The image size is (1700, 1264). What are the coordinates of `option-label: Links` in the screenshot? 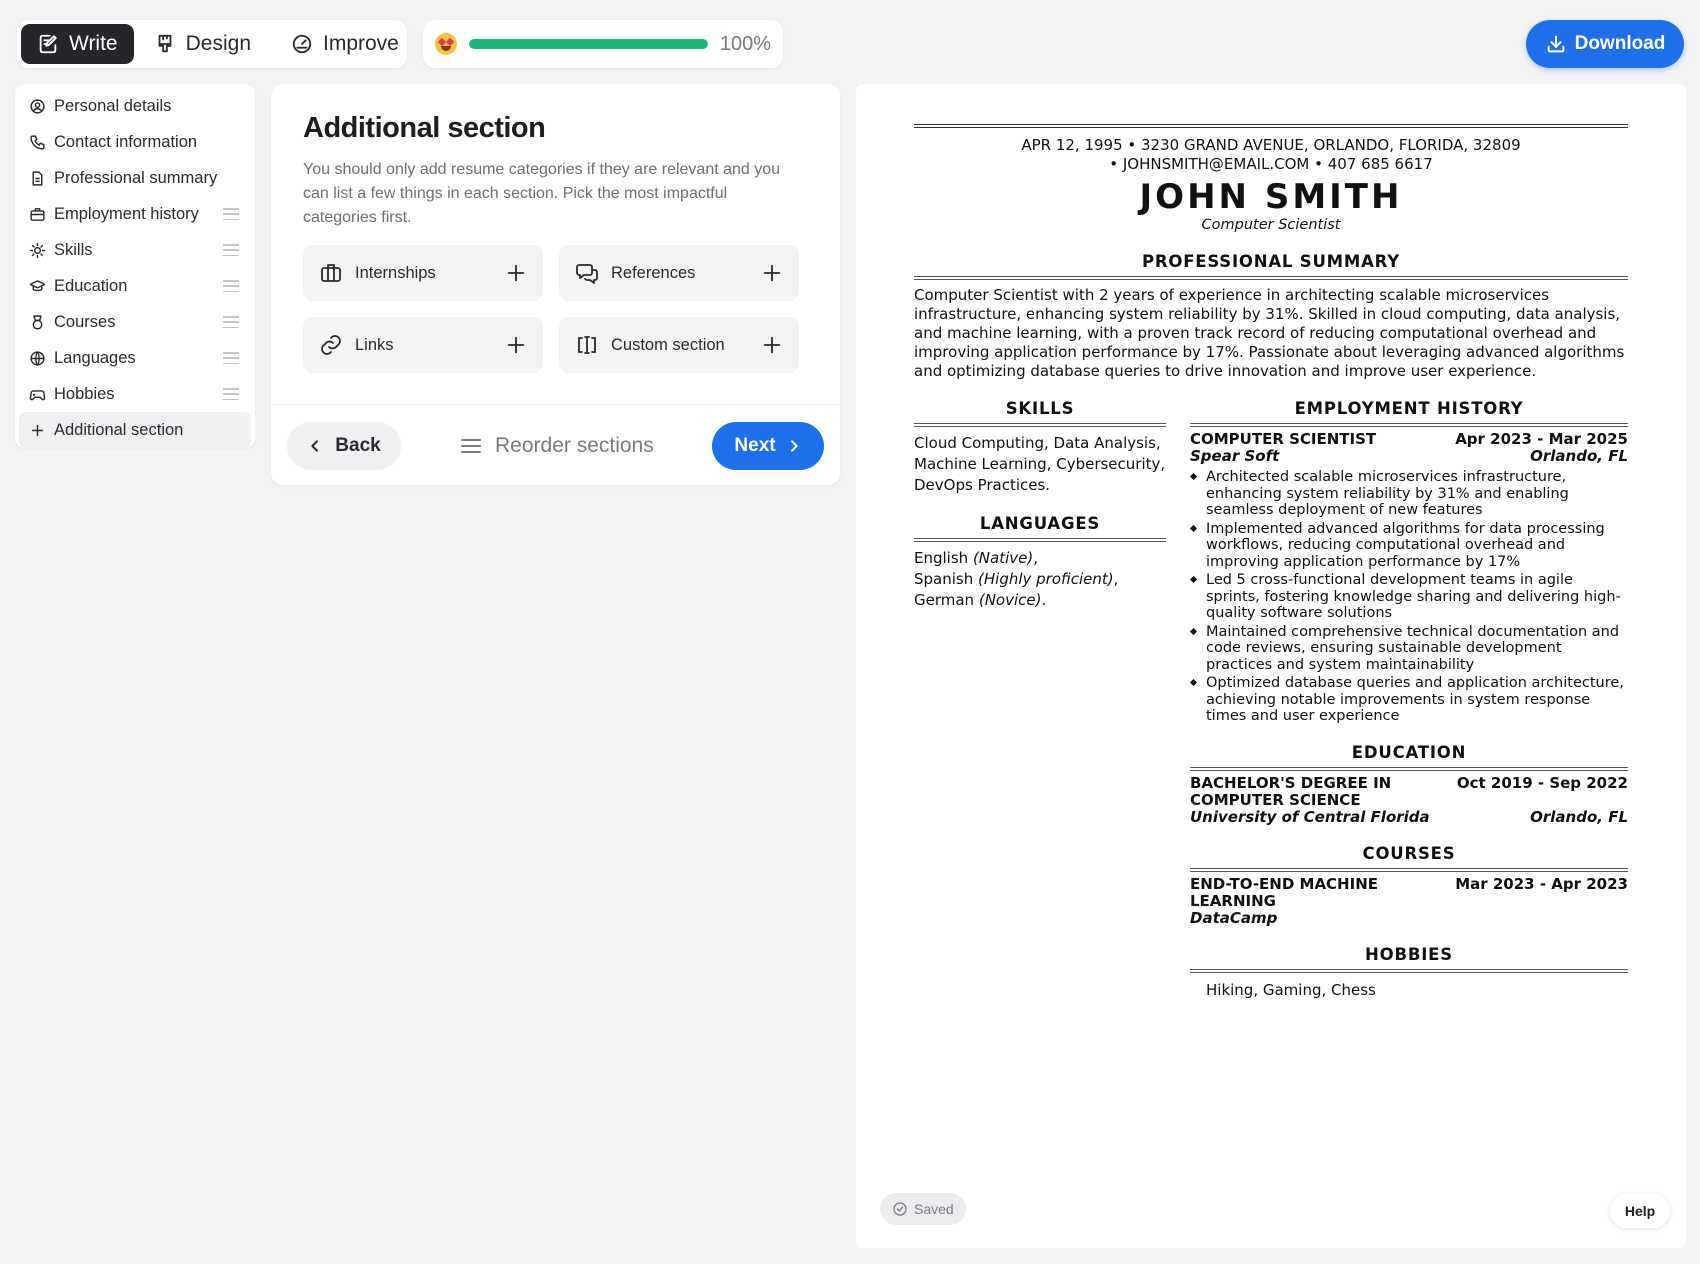 It's located at (374, 344).